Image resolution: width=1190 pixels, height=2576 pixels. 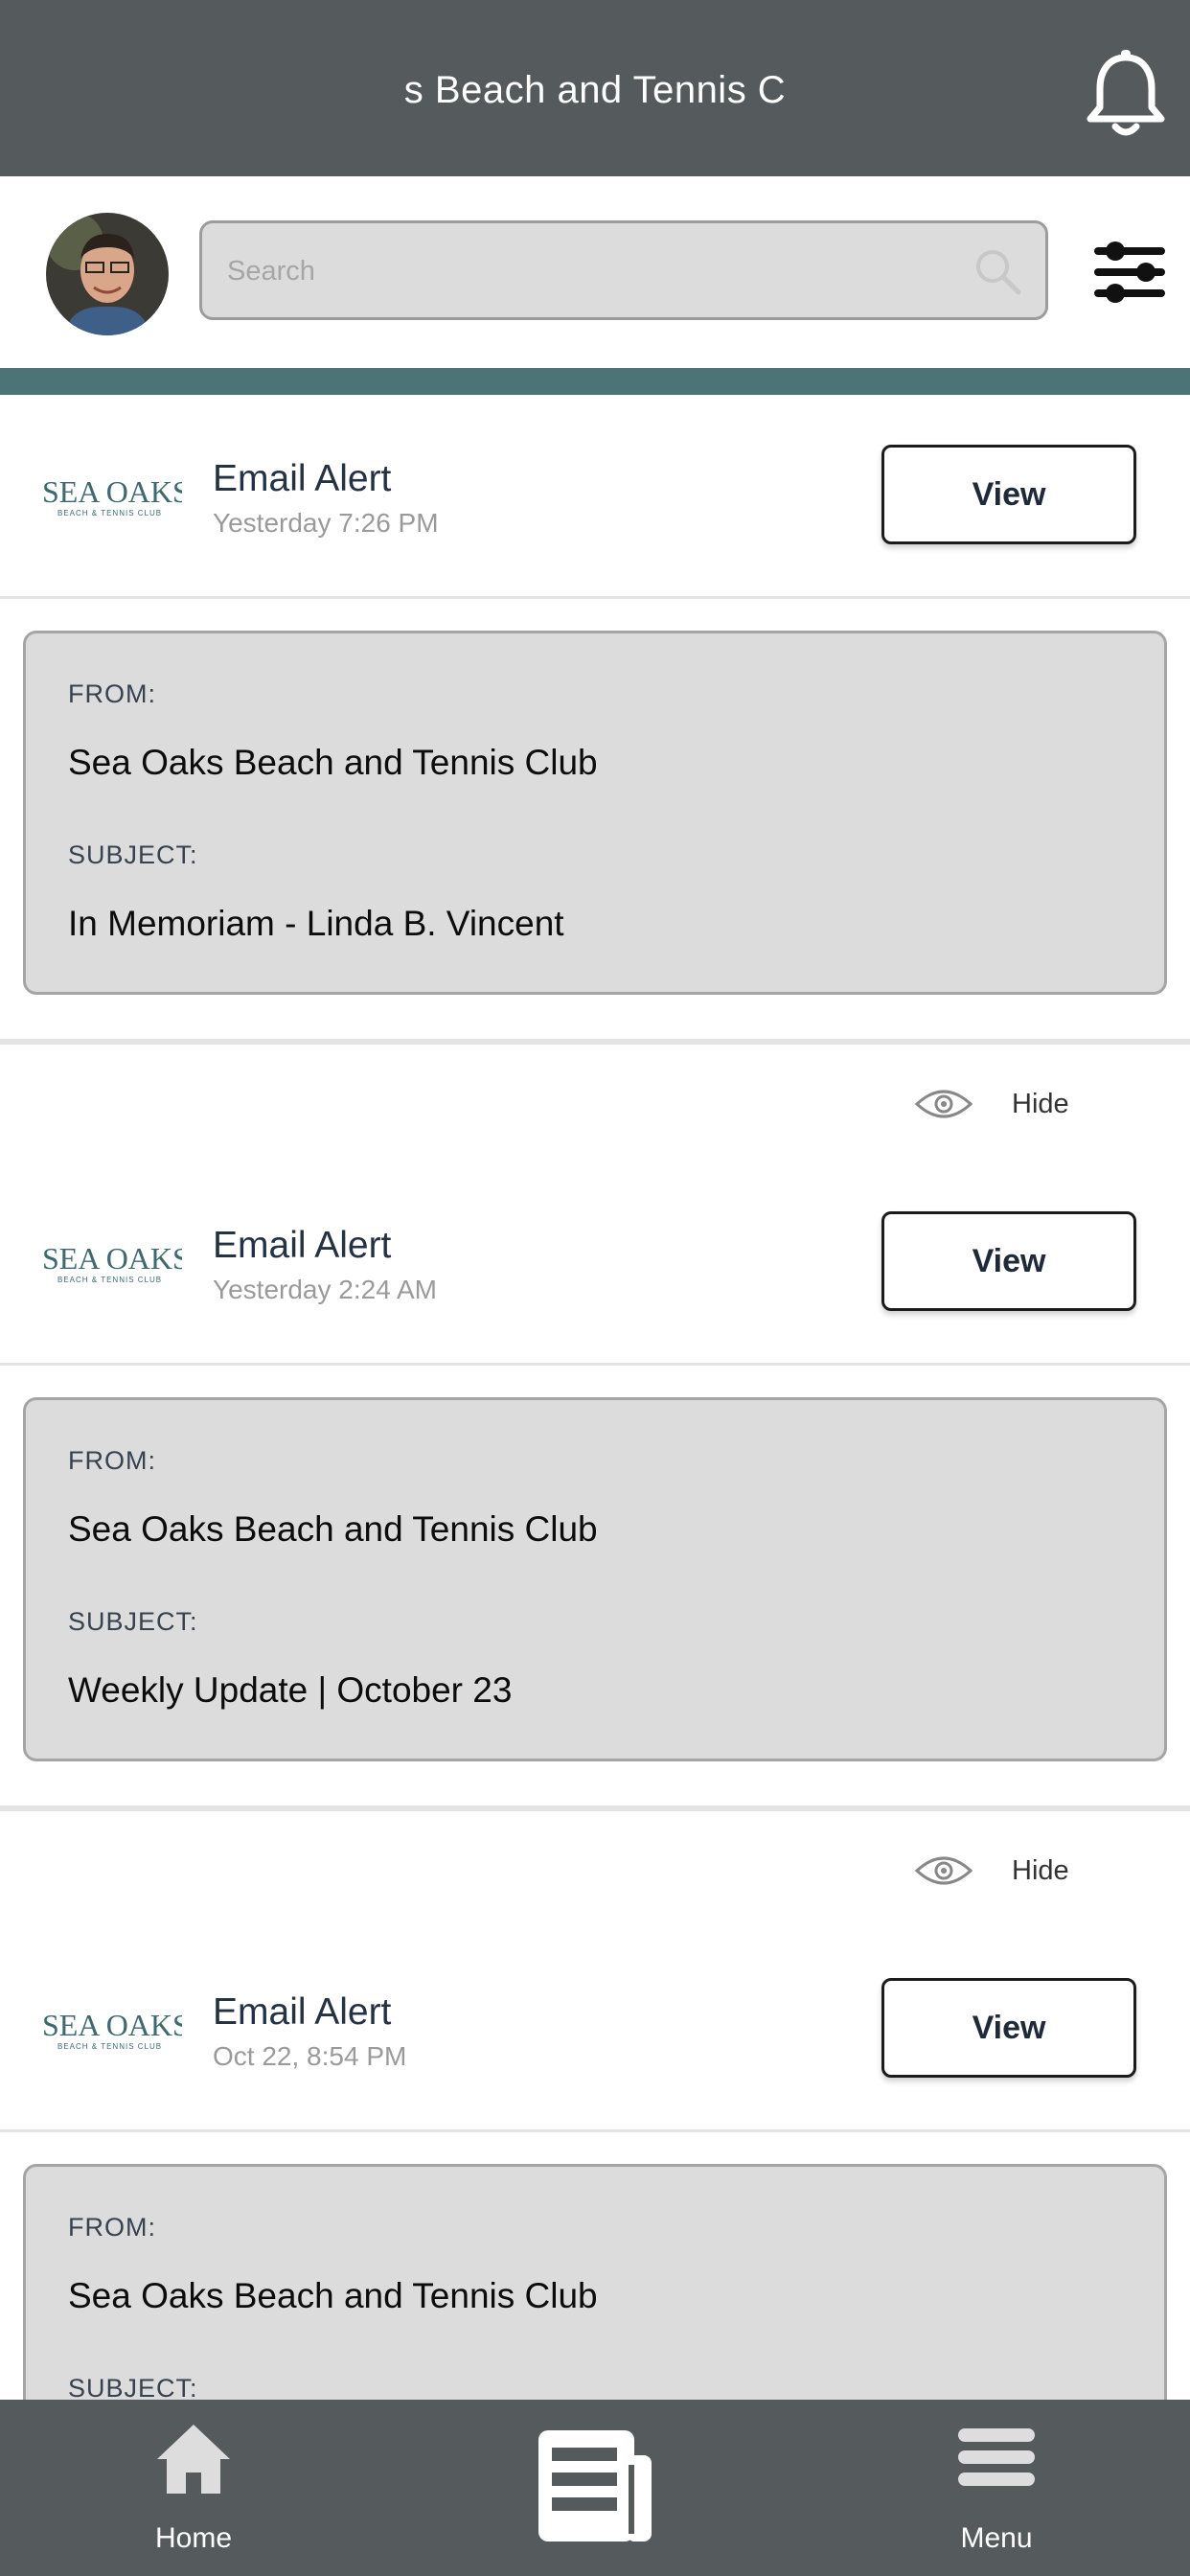 What do you see at coordinates (194, 2538) in the screenshot?
I see `nav-home-label: Home` at bounding box center [194, 2538].